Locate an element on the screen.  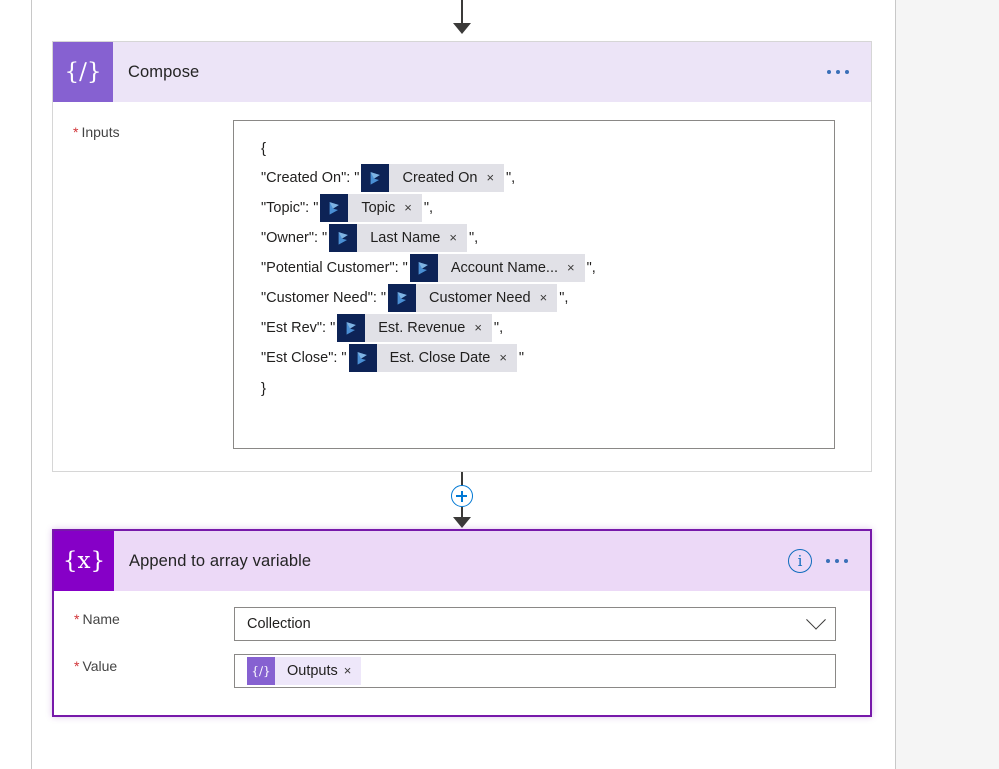
token-chip: Est. Revenue × is located at coordinates (414, 328).